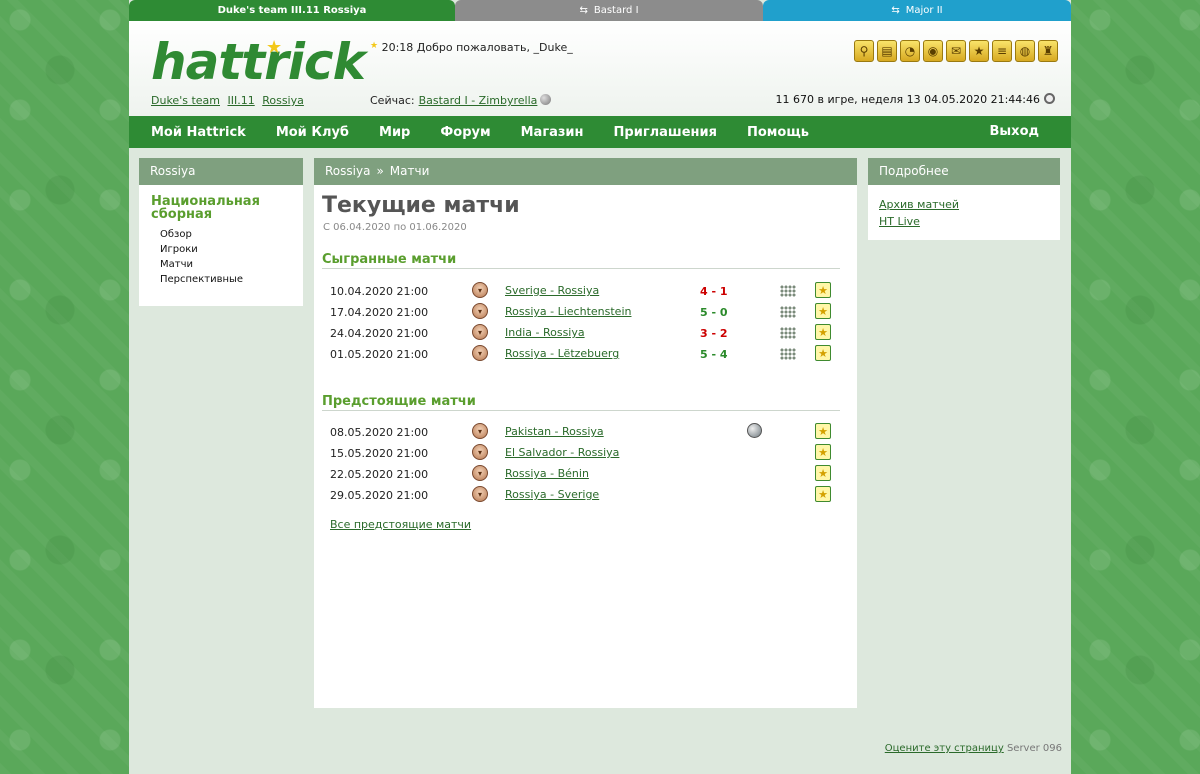 The image size is (1200, 774). What do you see at coordinates (379, 291) in the screenshot?
I see `match-date: 10.04.2020 21:00` at bounding box center [379, 291].